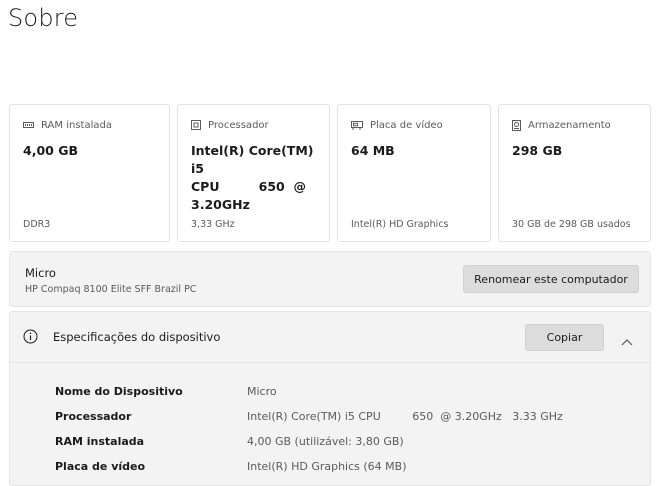 This screenshot has width=660, height=486. I want to click on spec-key: Processador, so click(93, 416).